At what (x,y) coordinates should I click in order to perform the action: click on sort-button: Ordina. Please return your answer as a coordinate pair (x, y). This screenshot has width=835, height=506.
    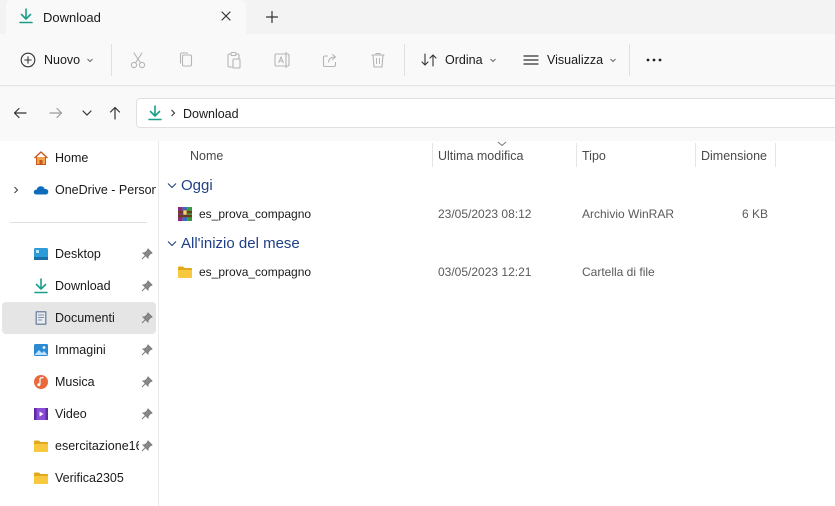
    Looking at the image, I should click on (458, 60).